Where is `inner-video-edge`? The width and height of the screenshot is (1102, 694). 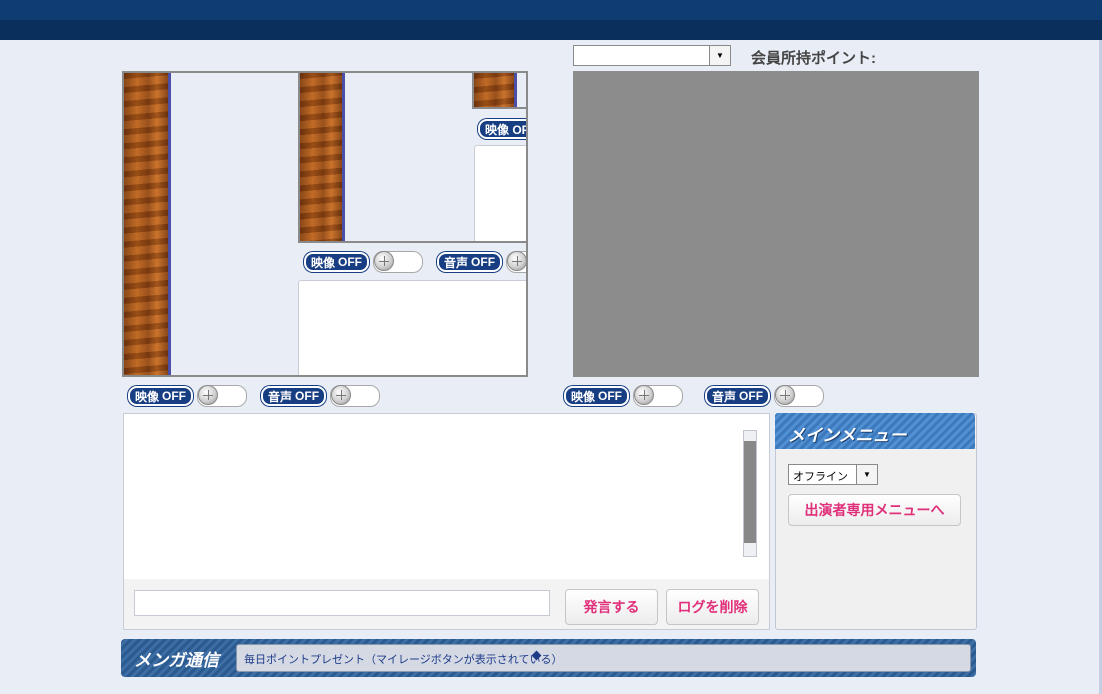 inner-video-edge is located at coordinates (515, 90).